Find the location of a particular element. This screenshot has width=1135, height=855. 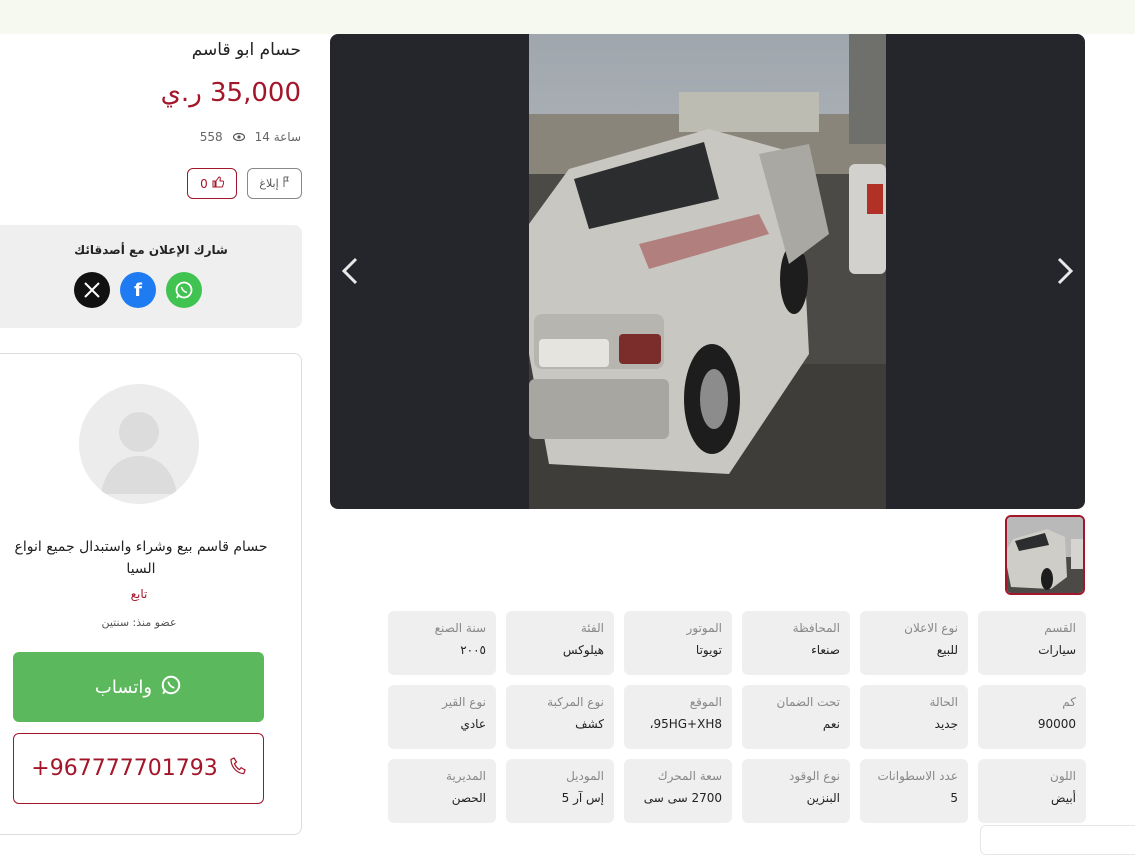

like-count: 0 is located at coordinates (204, 183).